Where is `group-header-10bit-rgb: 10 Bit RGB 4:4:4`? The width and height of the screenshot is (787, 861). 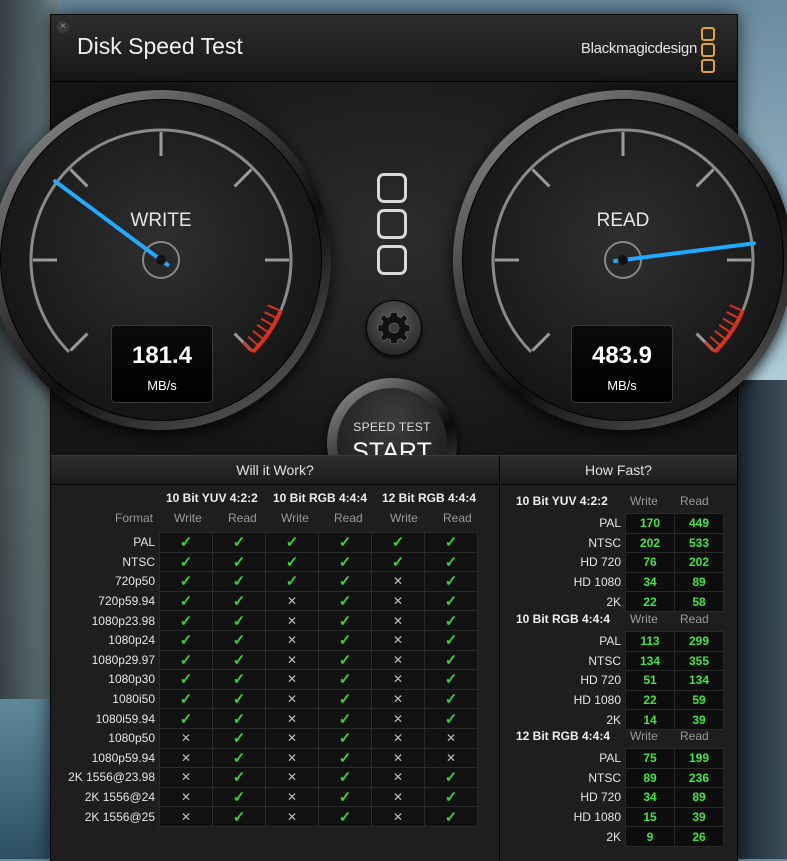
group-header-10bit-rgb: 10 Bit RGB 4:4:4 is located at coordinates (320, 498).